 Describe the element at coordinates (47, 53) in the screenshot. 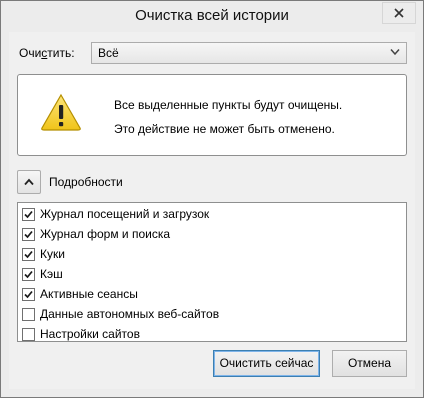

I see `clear-range-label: Очистить:` at that location.